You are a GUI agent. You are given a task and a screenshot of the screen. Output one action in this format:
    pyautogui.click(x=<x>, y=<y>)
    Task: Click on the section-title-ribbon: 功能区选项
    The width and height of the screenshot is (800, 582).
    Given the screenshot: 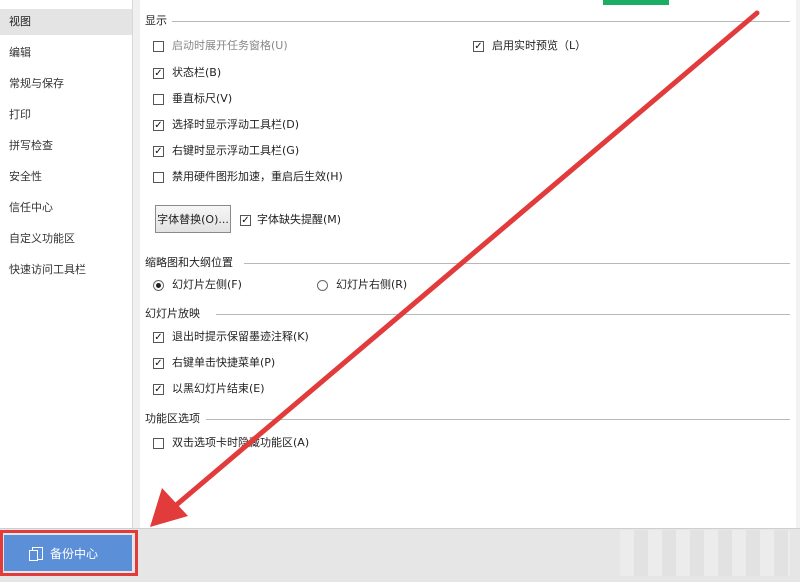 What is the action you would take?
    pyautogui.click(x=172, y=418)
    